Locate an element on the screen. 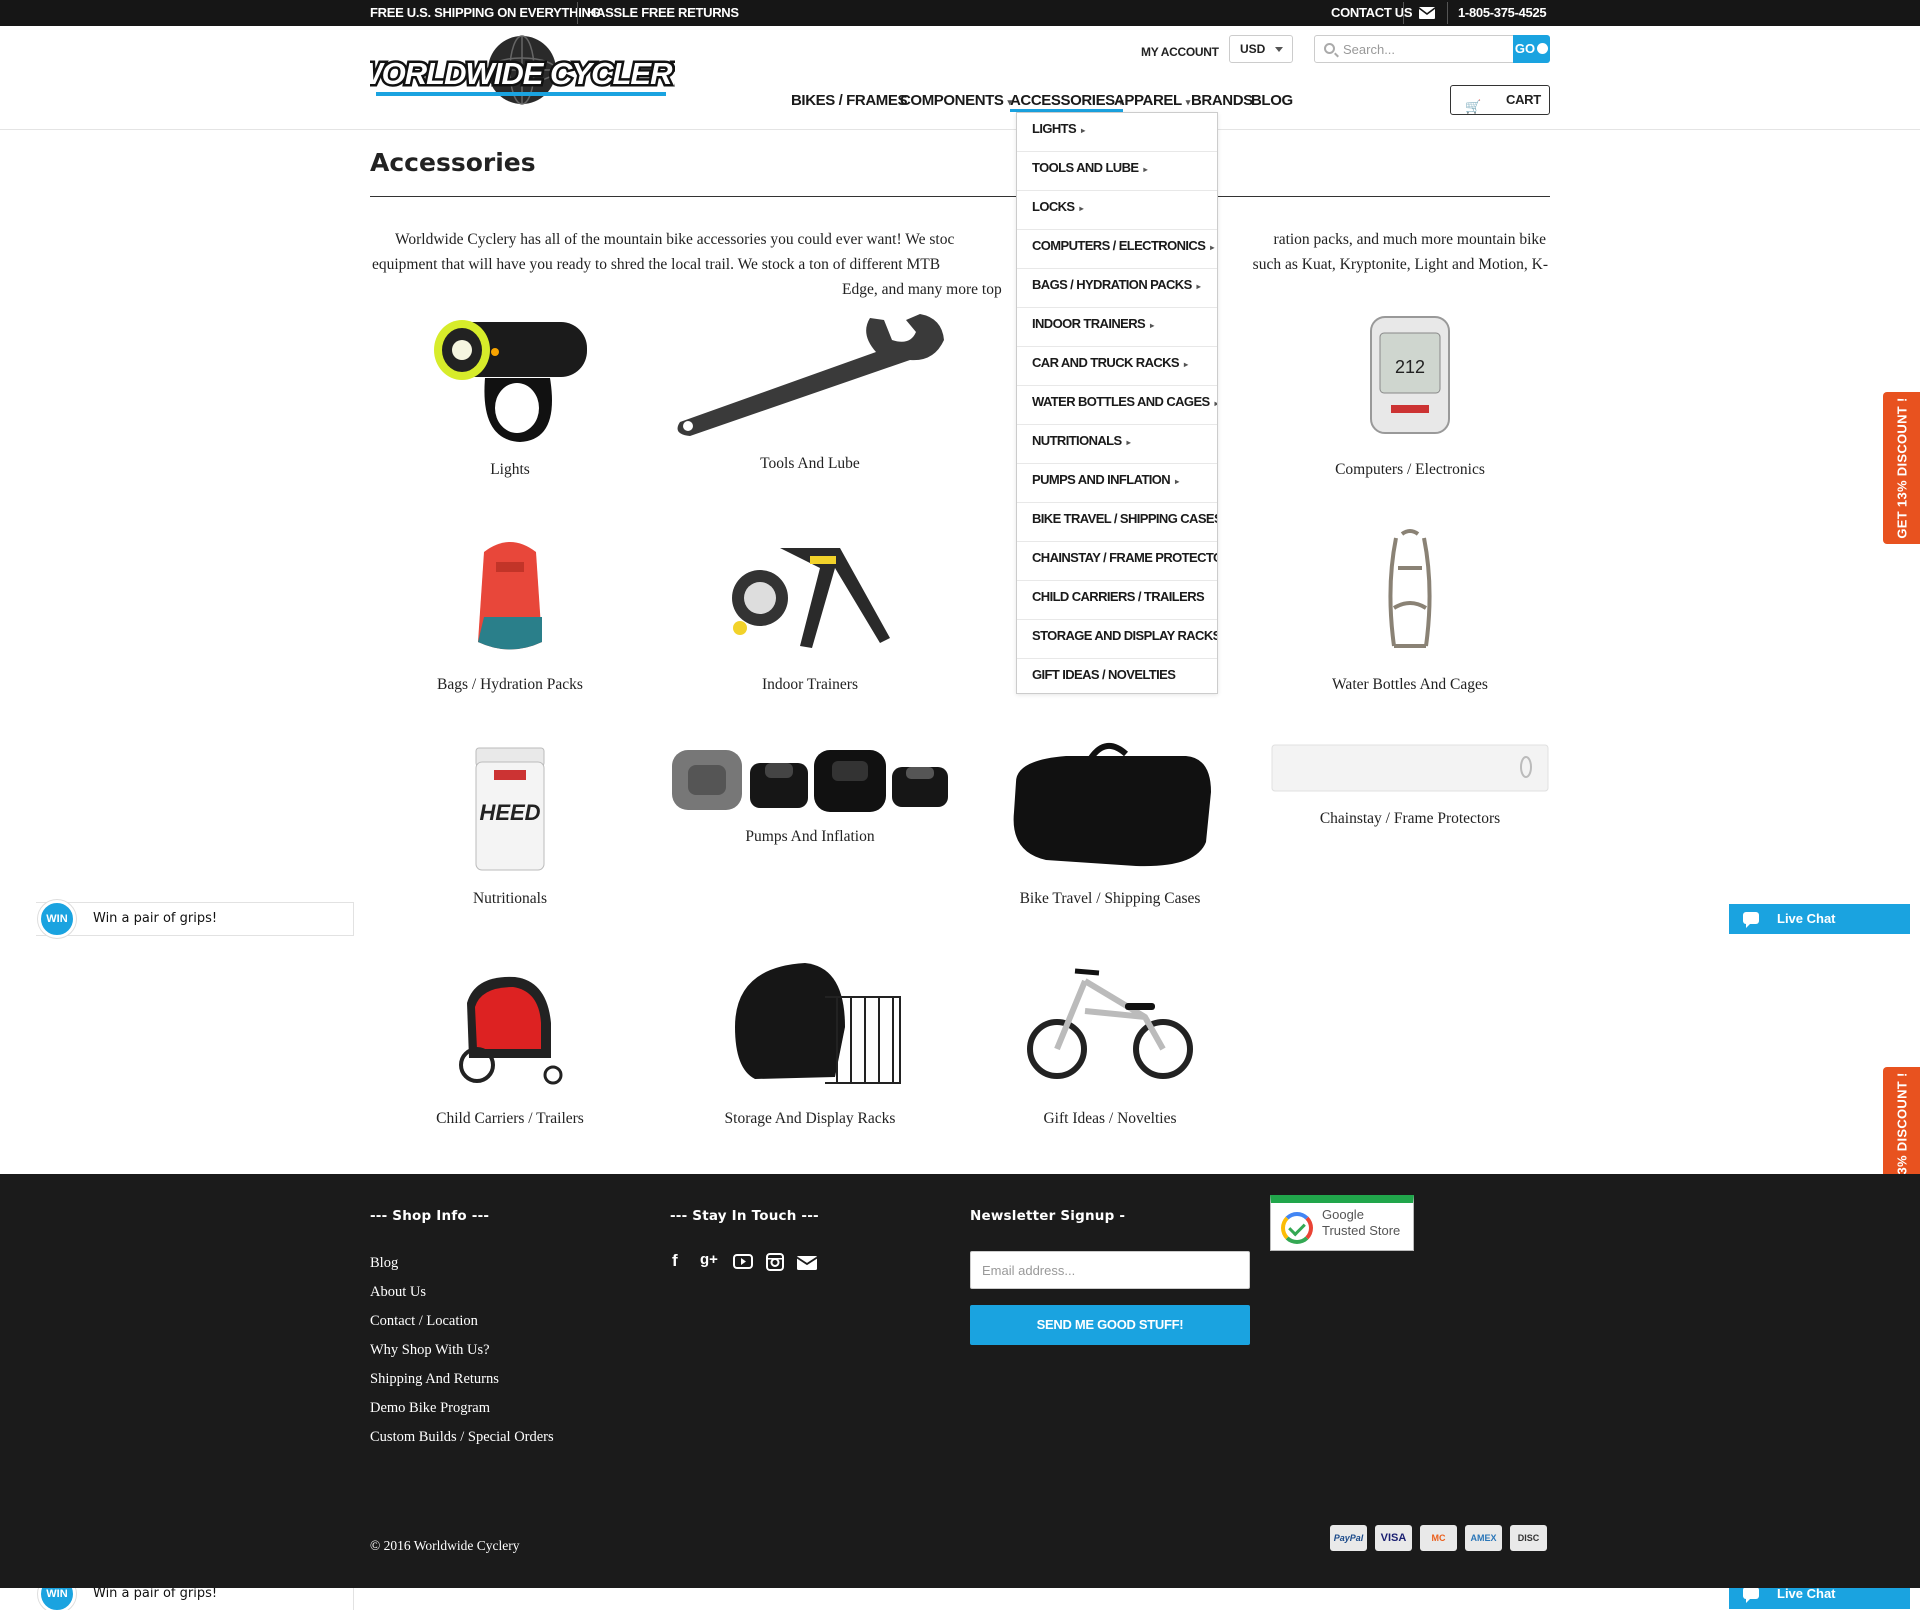  pump-parts-image is located at coordinates (810, 781).